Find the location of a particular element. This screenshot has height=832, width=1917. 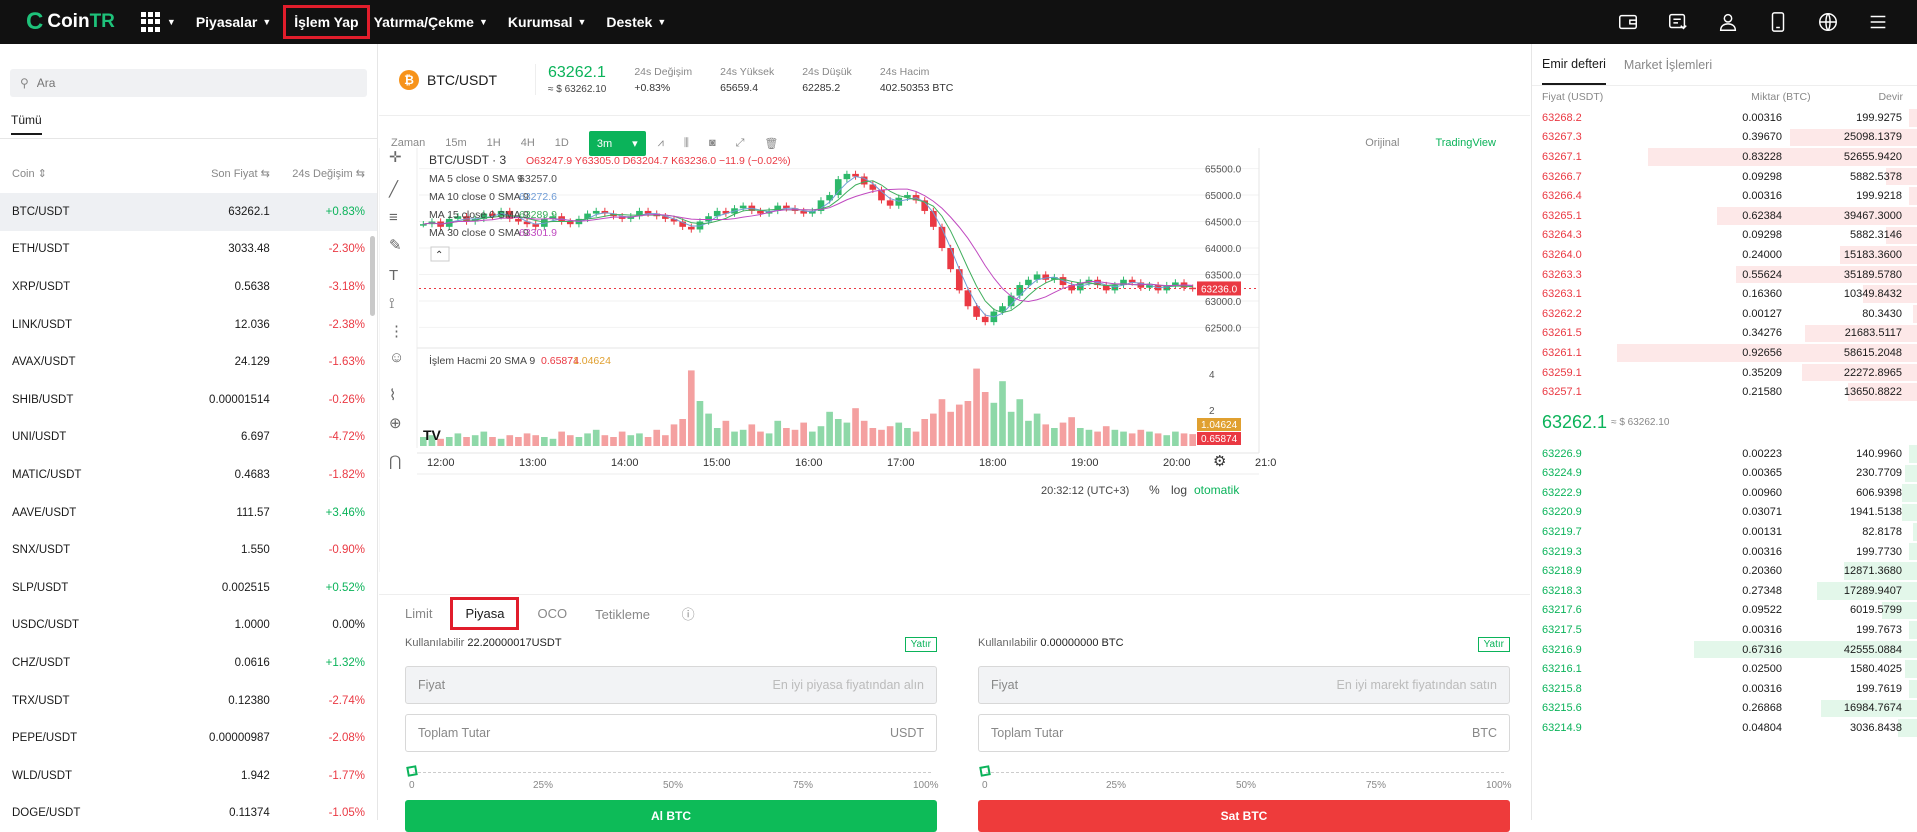

coin-pair: PEPE/USDT is located at coordinates (91, 738).